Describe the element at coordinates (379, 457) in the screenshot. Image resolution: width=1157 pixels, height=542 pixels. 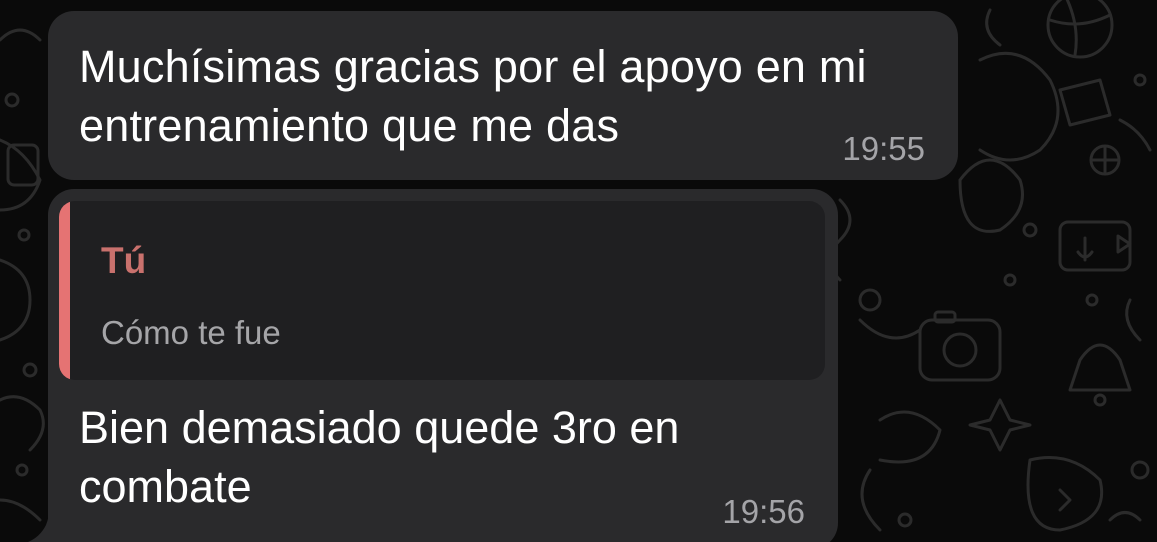
I see `message-text: Bien demasiado quede 3ro en combate` at that location.